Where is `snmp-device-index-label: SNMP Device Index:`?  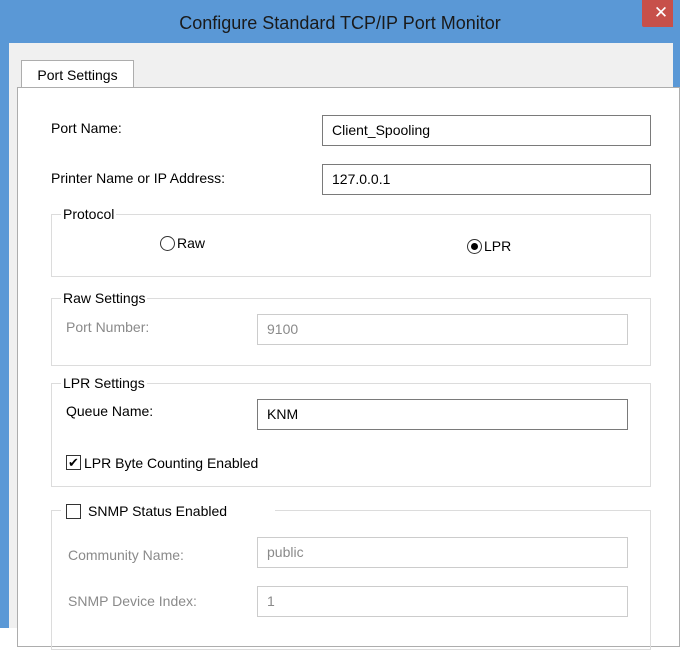
snmp-device-index-label: SNMP Device Index: is located at coordinates (132, 601).